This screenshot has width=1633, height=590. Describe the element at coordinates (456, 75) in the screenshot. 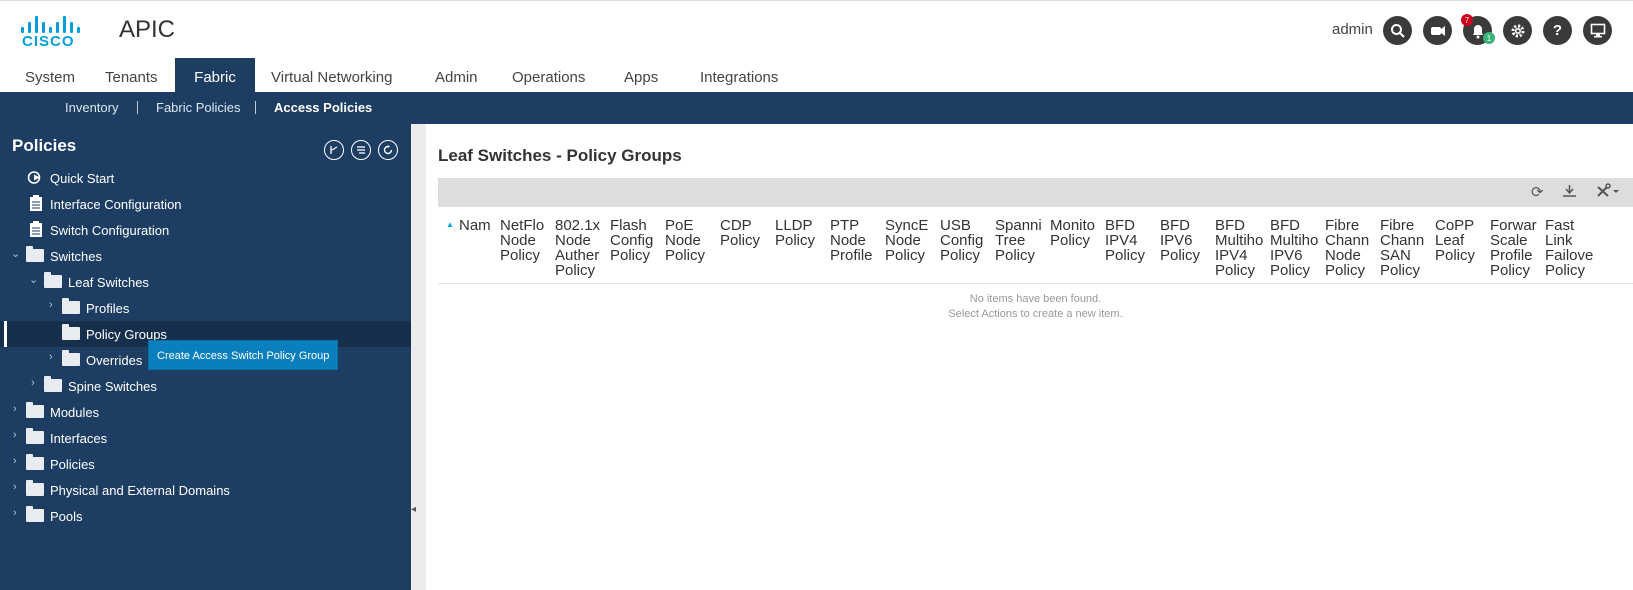

I see `tab-admin: Admin` at that location.